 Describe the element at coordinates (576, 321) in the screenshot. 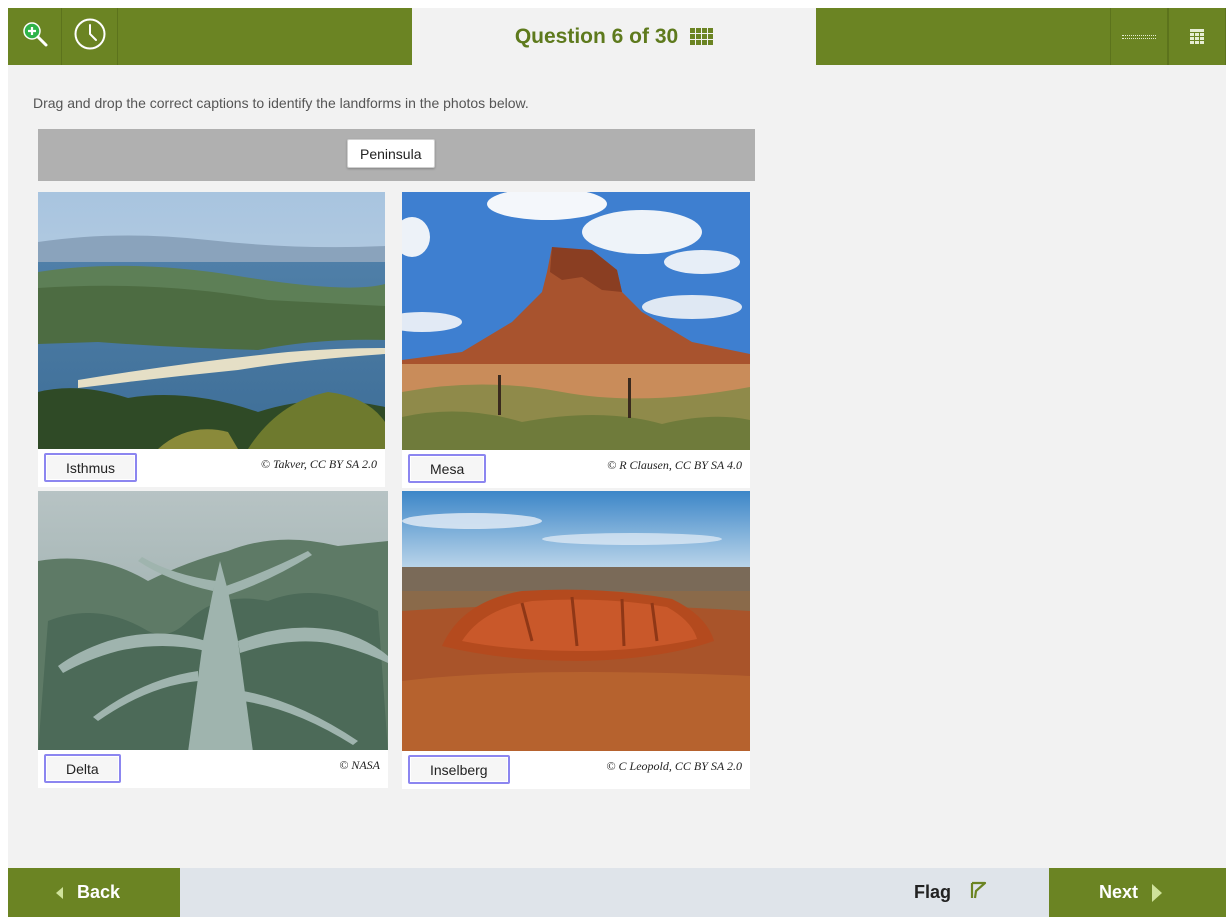

I see `mesa-photo` at that location.